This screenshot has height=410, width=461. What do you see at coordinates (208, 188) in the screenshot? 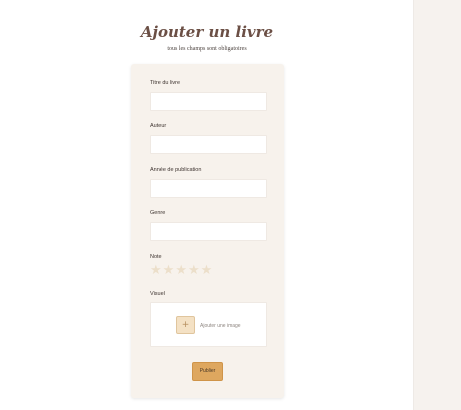
I see `year-input` at bounding box center [208, 188].